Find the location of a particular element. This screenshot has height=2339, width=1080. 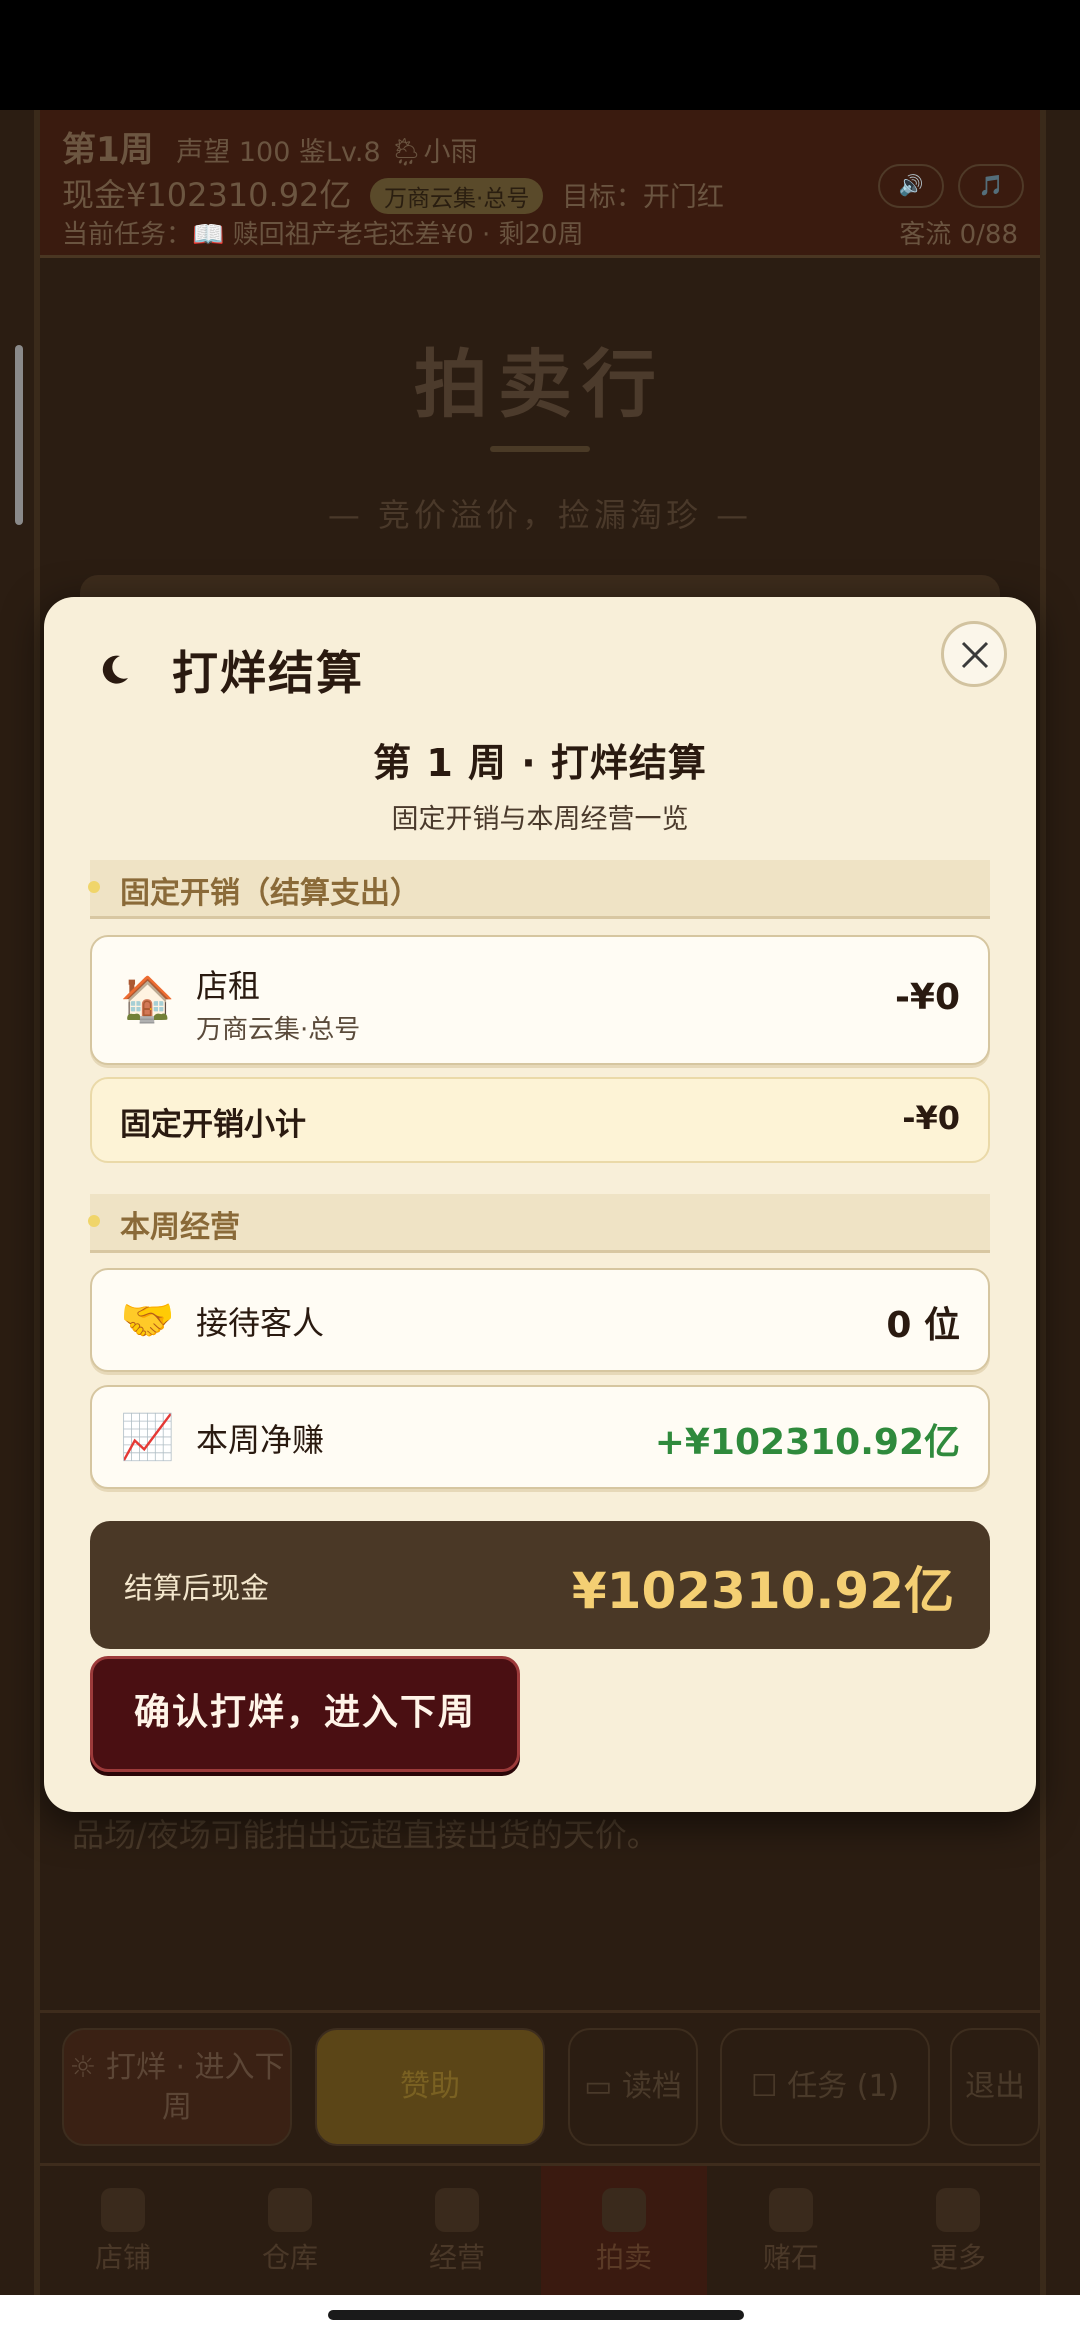

load-save-label: 读档 is located at coordinates (651, 2086).